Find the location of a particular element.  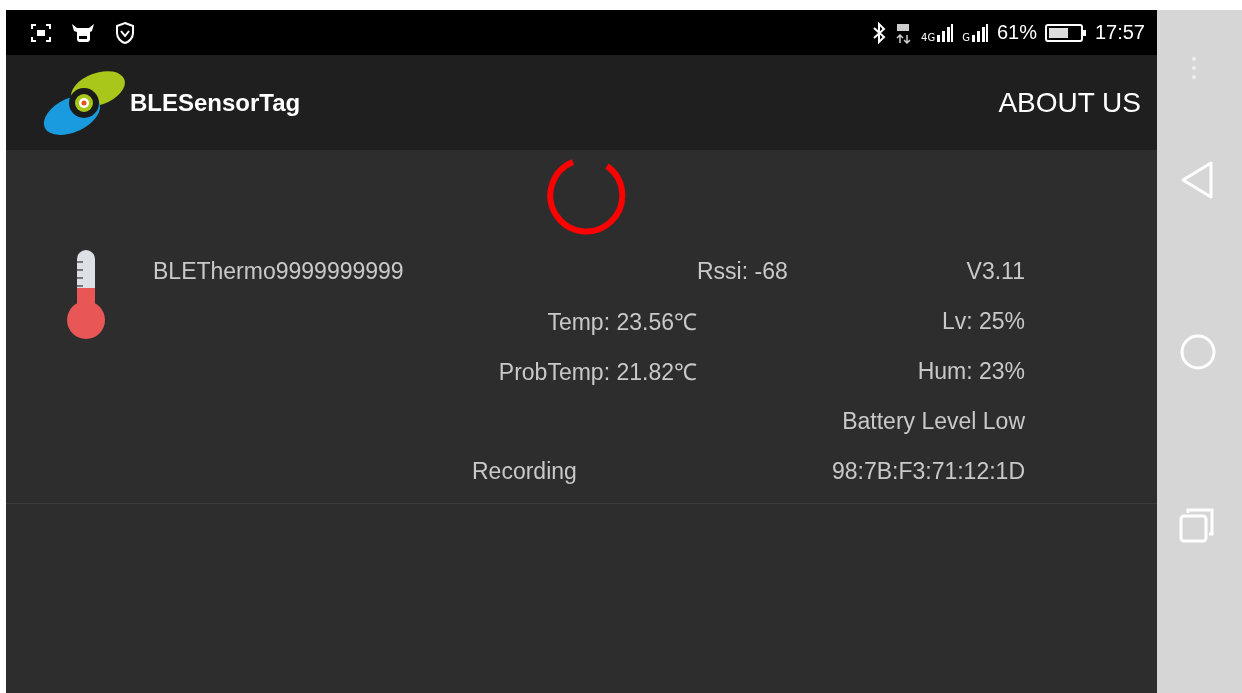

bluetooth-icon is located at coordinates (879, 32).